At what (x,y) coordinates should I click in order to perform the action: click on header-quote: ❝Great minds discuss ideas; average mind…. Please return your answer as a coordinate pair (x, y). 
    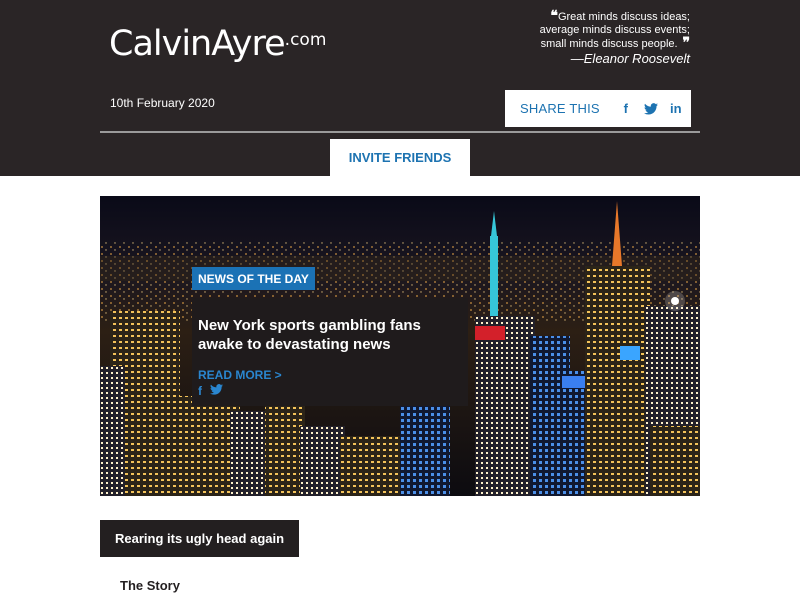
    Looking at the image, I should click on (590, 29).